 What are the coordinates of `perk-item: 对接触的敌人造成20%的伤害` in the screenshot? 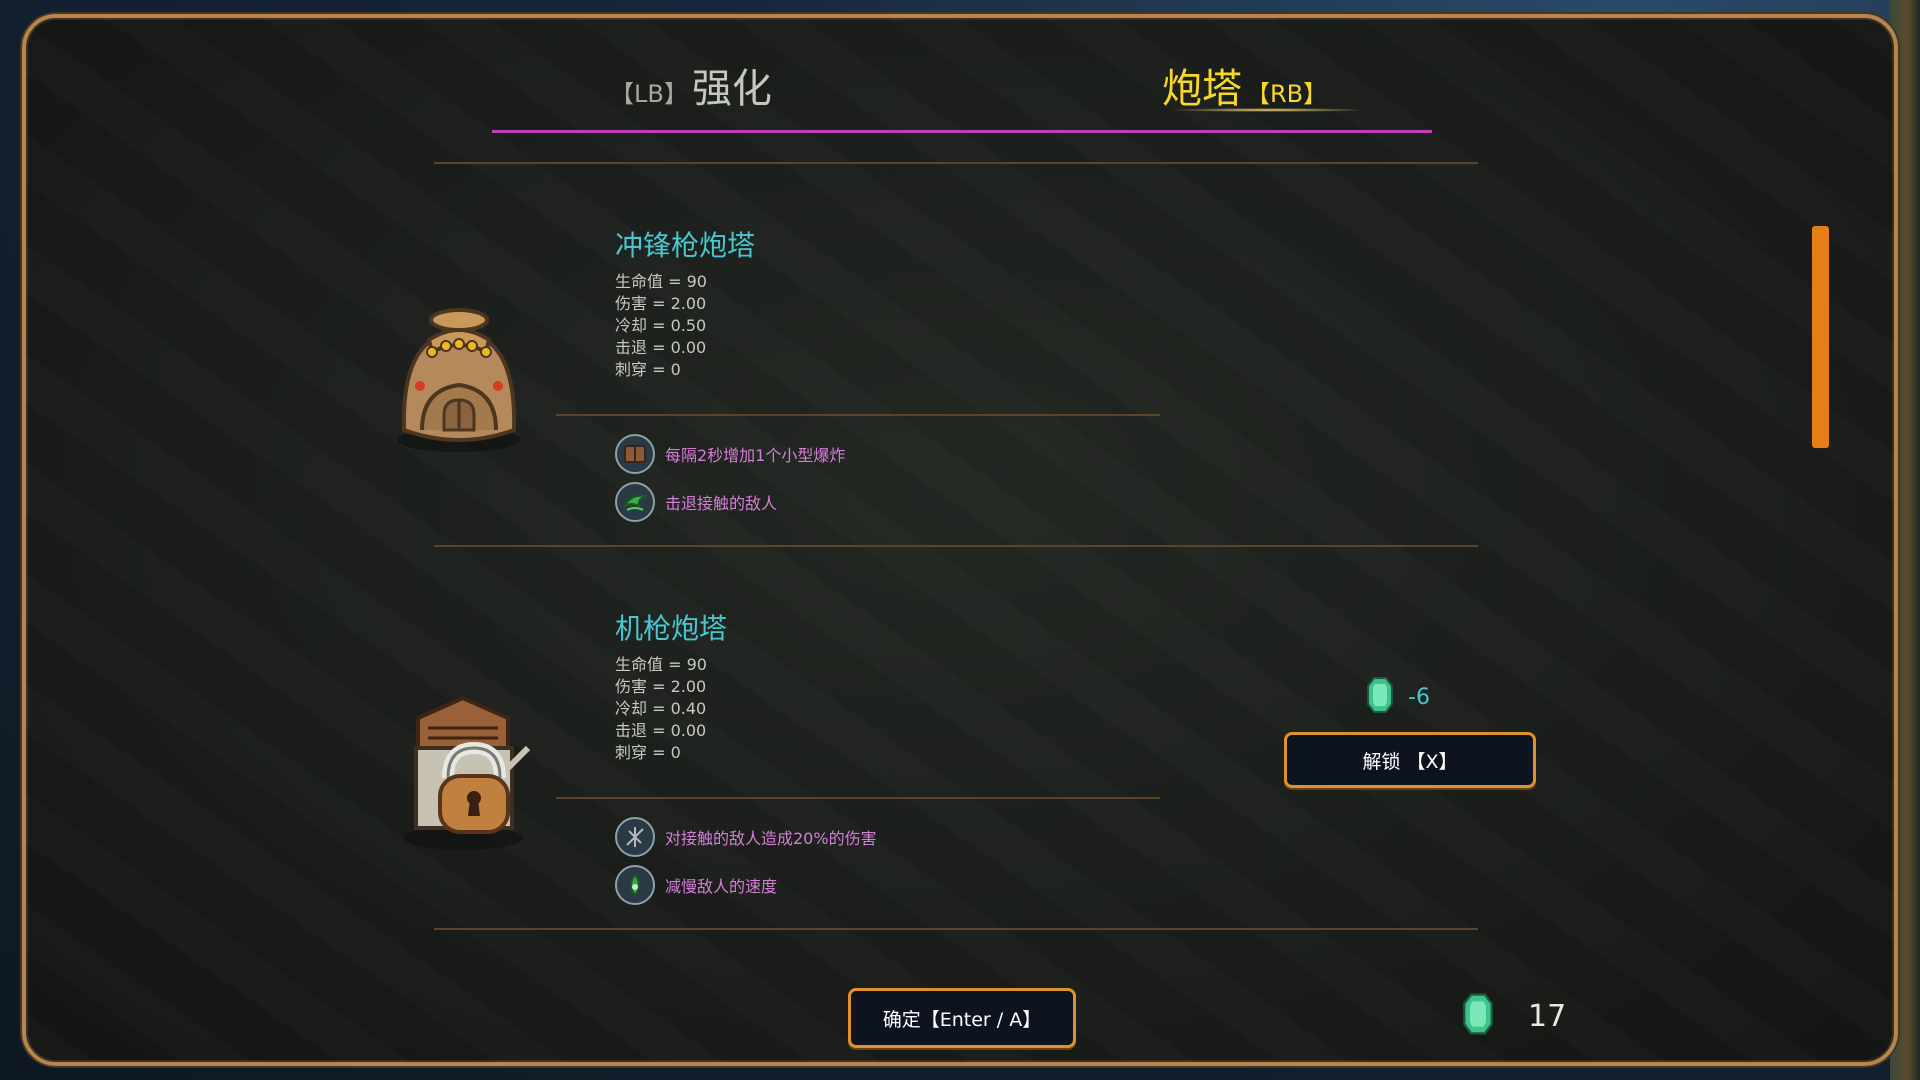 It's located at (746, 837).